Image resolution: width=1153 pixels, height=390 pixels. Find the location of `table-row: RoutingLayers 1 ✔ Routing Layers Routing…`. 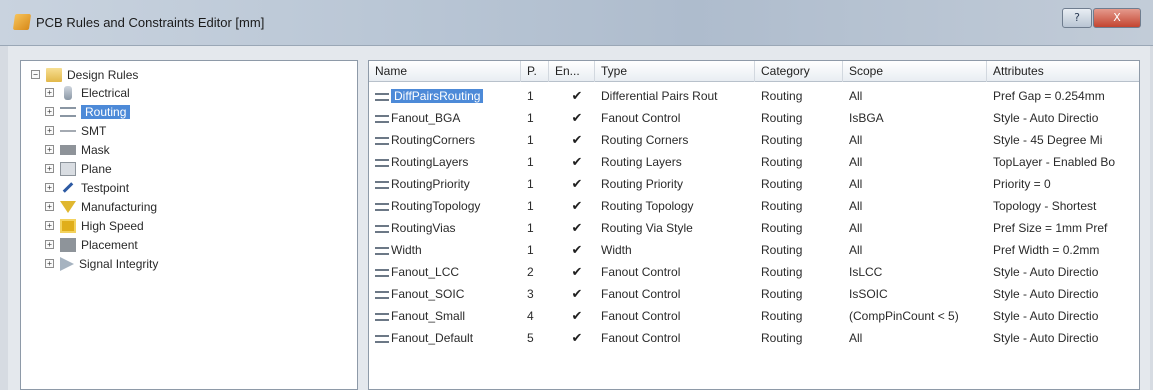

table-row: RoutingLayers 1 ✔ Routing Layers Routing… is located at coordinates (754, 162).